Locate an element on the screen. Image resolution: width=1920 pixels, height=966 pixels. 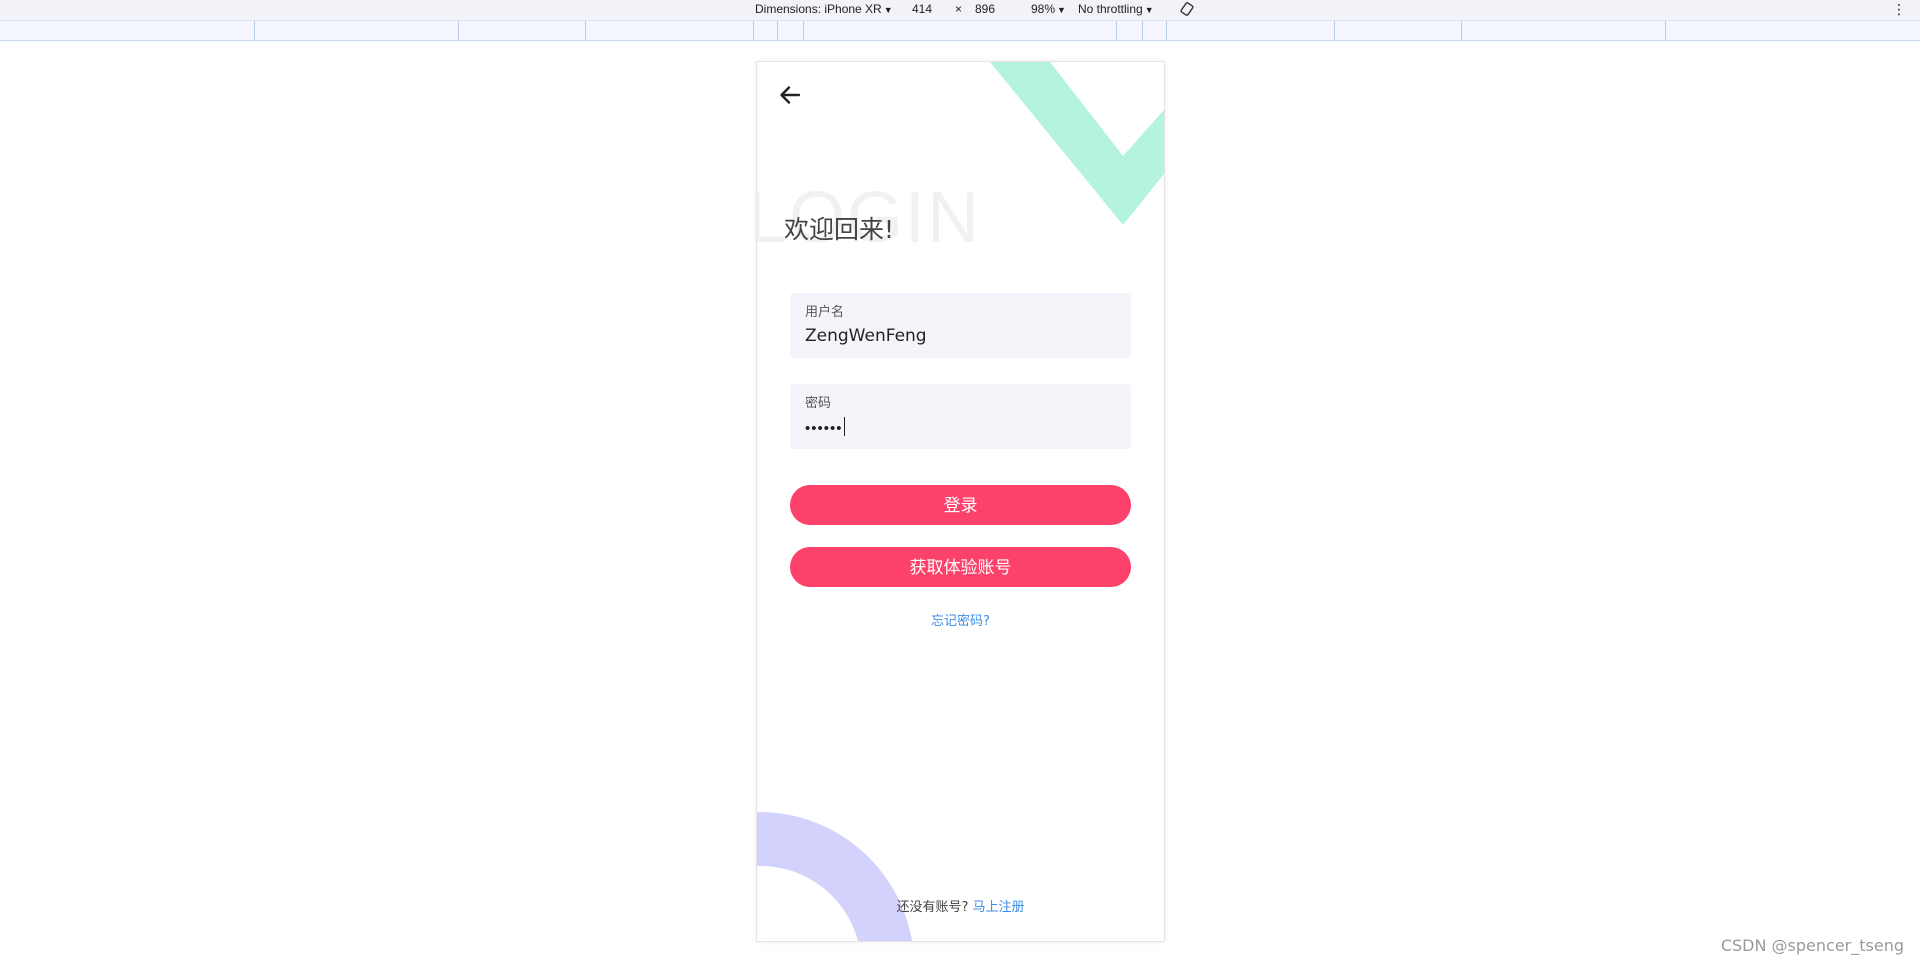
username-field: 用户名 is located at coordinates (960, 325).